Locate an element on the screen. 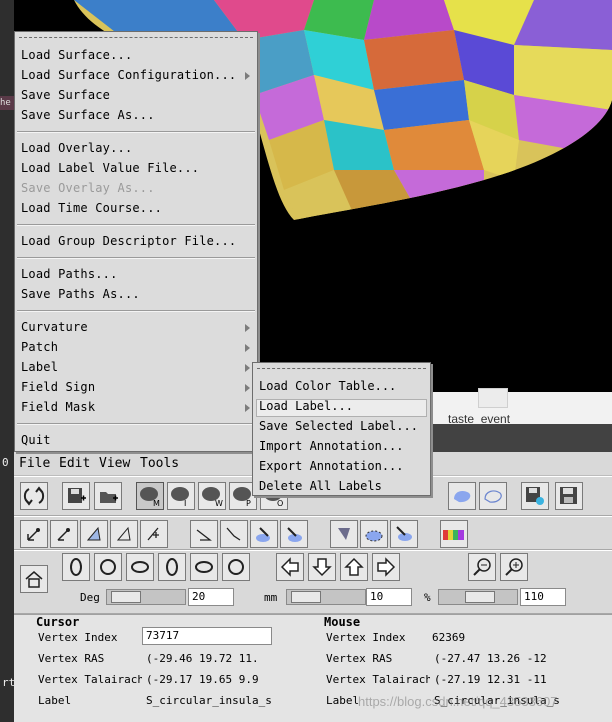  plus-tool-button is located at coordinates (154, 534).